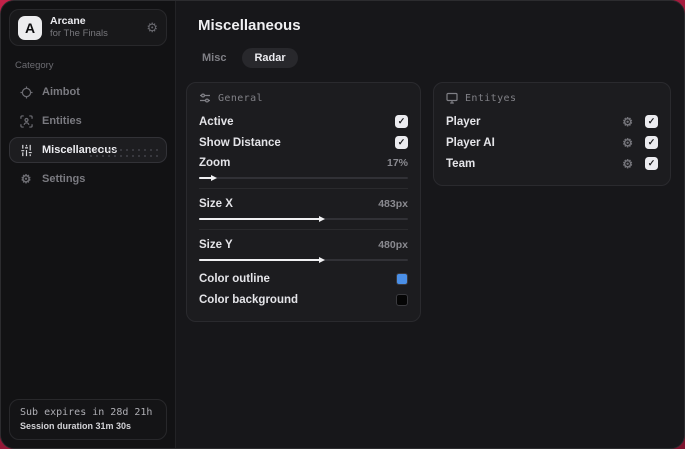 Image resolution: width=685 pixels, height=449 pixels. Describe the element at coordinates (61, 92) in the screenshot. I see `sidebar-item-label: Aimbot` at that location.